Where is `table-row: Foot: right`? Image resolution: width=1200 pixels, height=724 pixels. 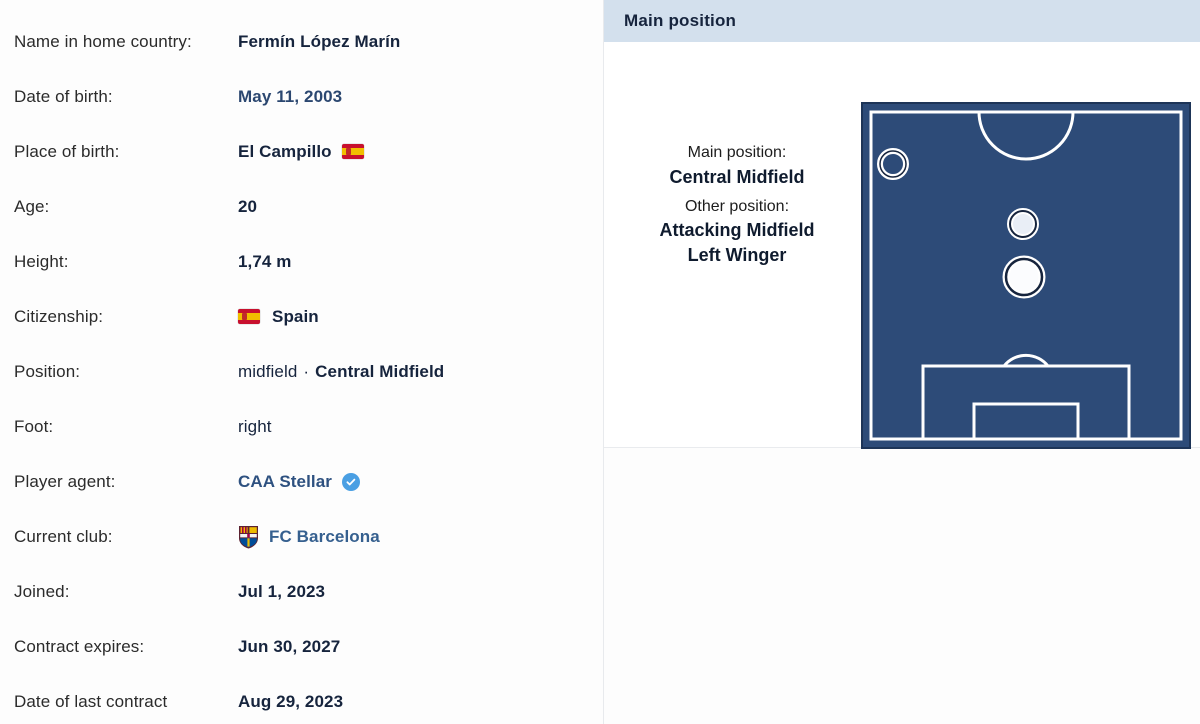
table-row: Foot: right is located at coordinates (301, 426).